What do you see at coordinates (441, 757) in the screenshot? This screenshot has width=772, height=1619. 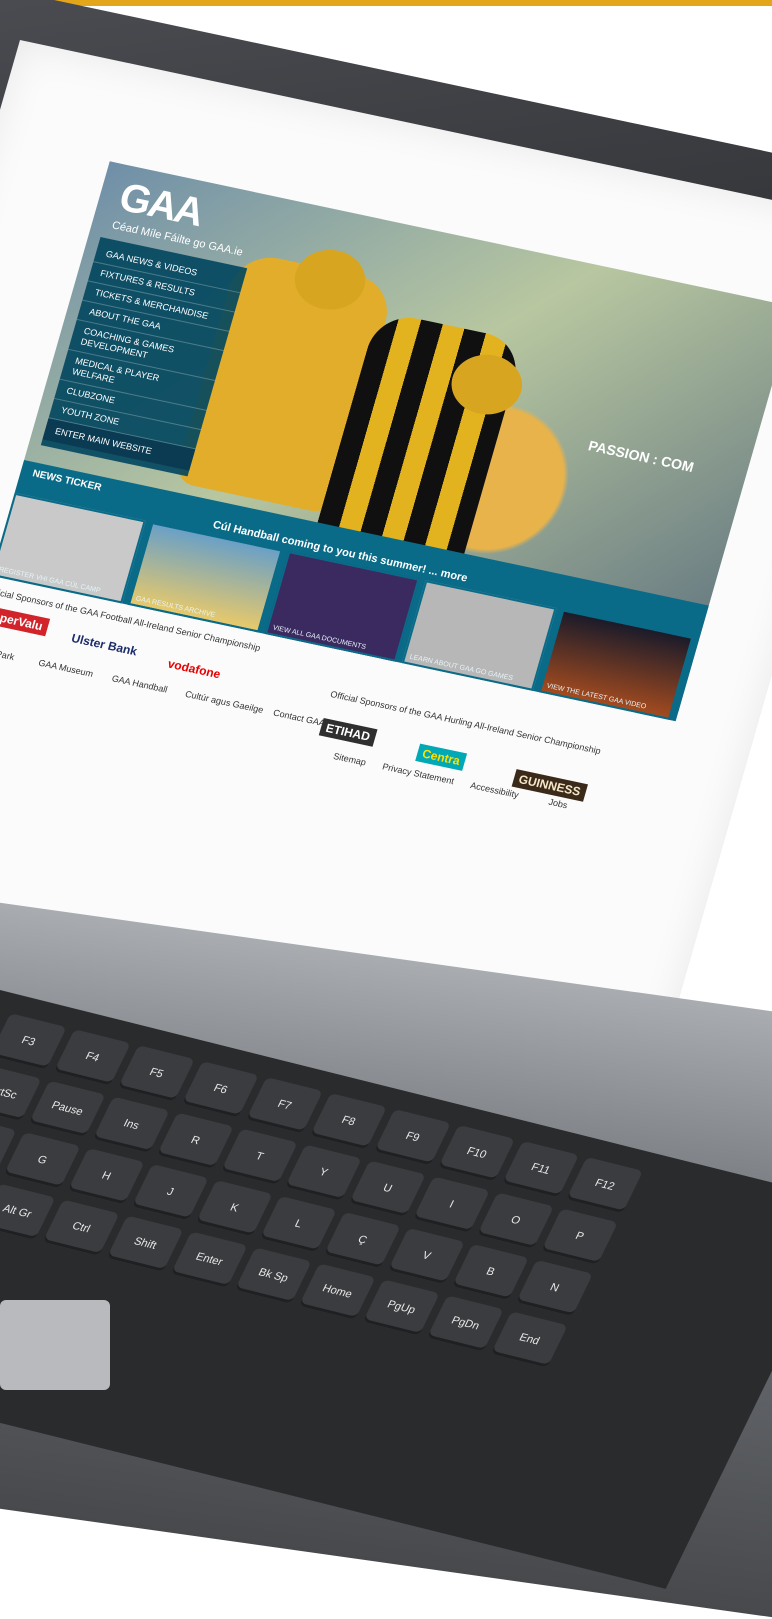 I see `centra-logo: Centra` at bounding box center [441, 757].